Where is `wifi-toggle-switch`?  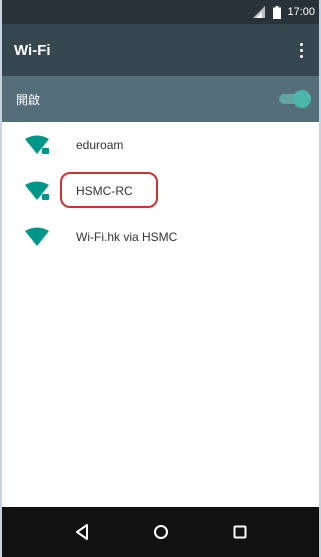
wifi-toggle-switch is located at coordinates (295, 99).